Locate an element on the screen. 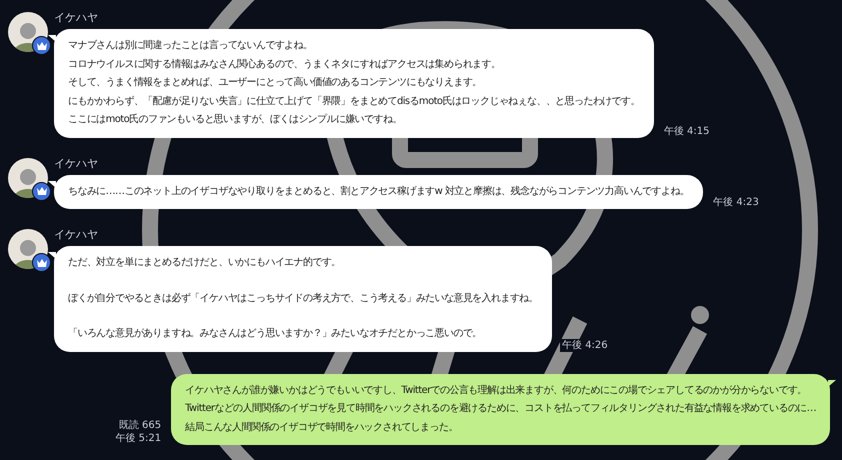  read-count: 既読 665 is located at coordinates (140, 425).